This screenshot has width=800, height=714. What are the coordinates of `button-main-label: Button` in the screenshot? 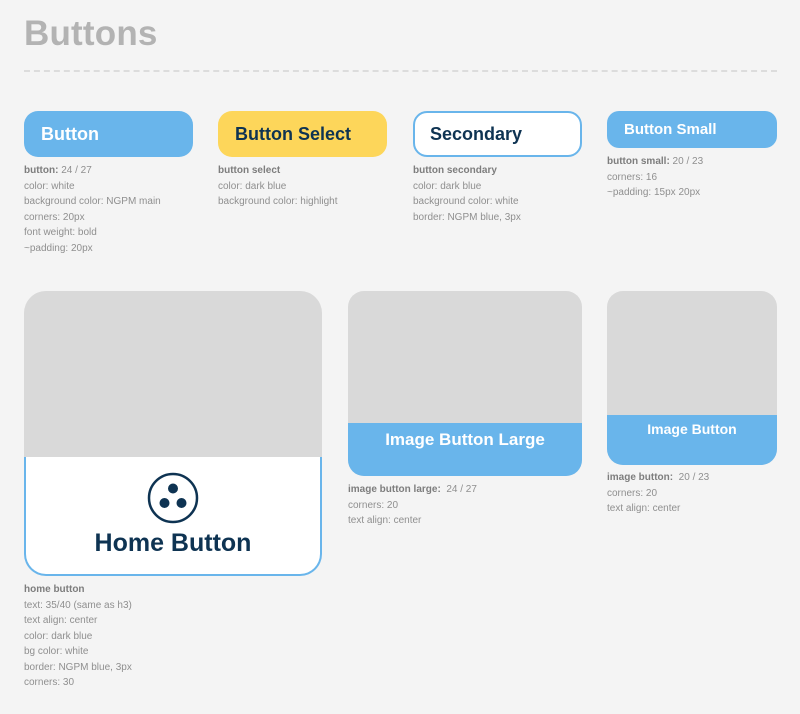 It's located at (70, 133).